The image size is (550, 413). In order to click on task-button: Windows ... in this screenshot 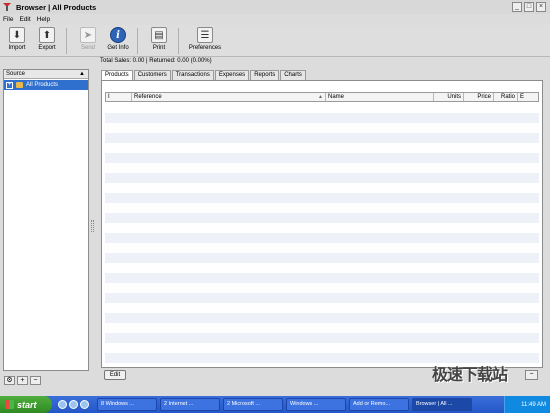, I will do `click(316, 404)`.